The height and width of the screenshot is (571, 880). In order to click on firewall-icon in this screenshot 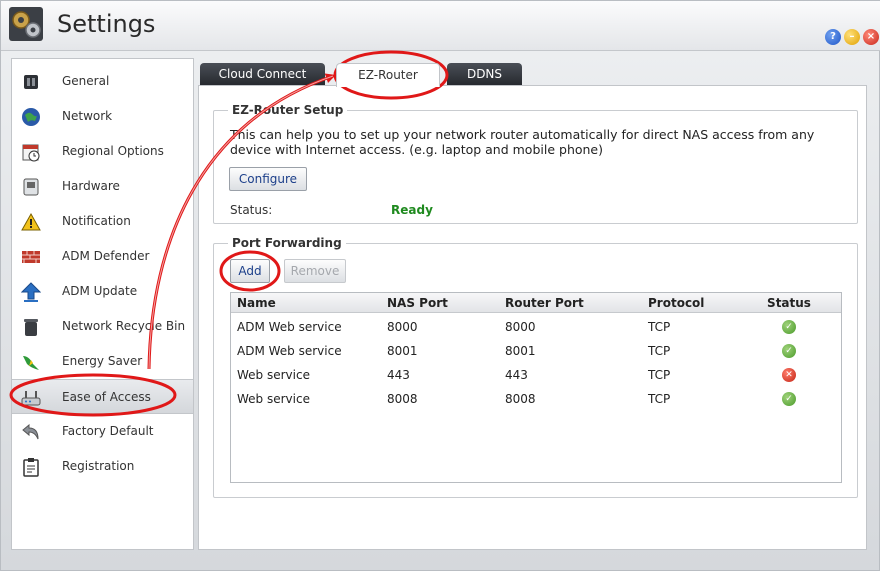, I will do `click(31, 257)`.